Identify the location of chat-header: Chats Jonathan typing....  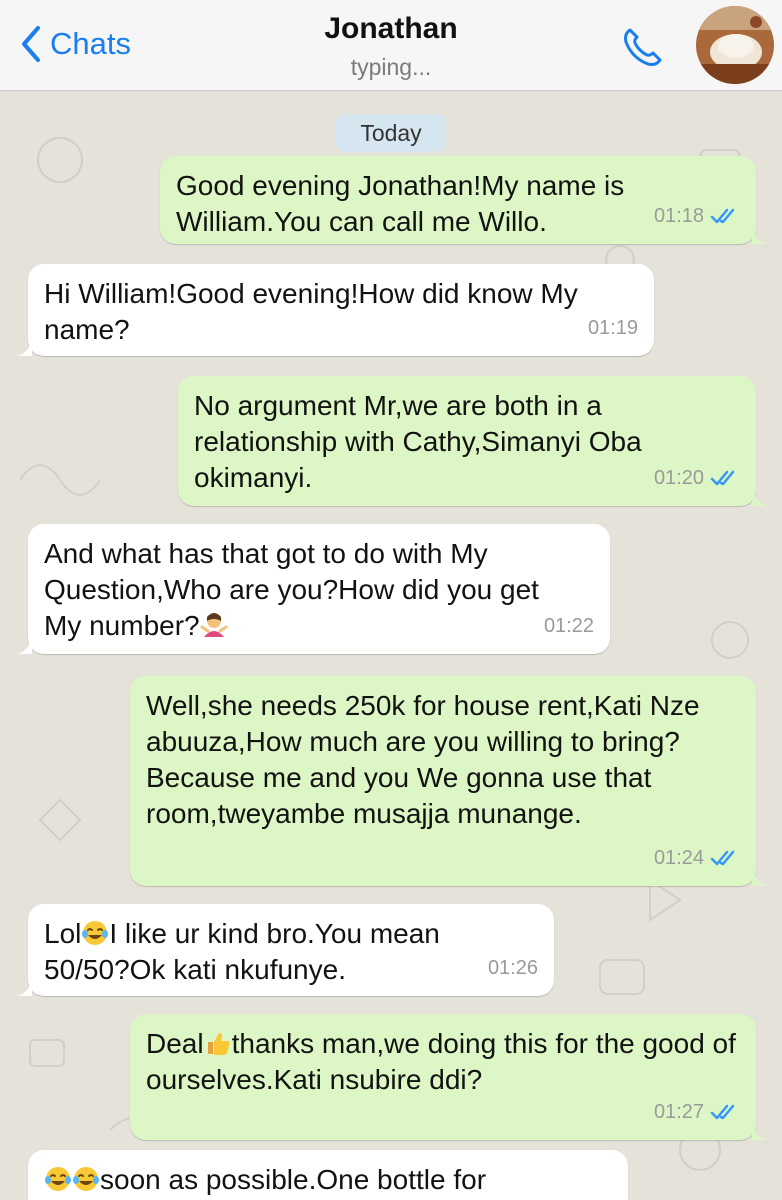
(391, 45).